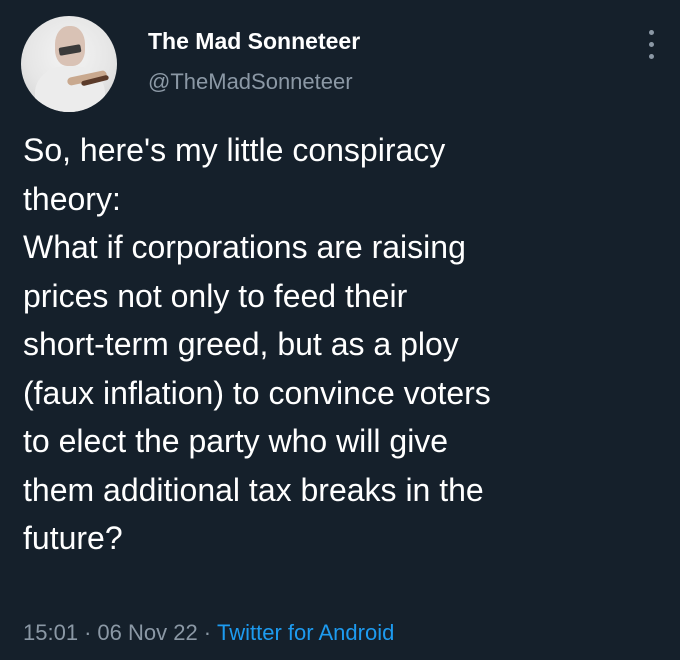 This screenshot has height=660, width=680. I want to click on tweet-source-link: Twitter for Android, so click(305, 632).